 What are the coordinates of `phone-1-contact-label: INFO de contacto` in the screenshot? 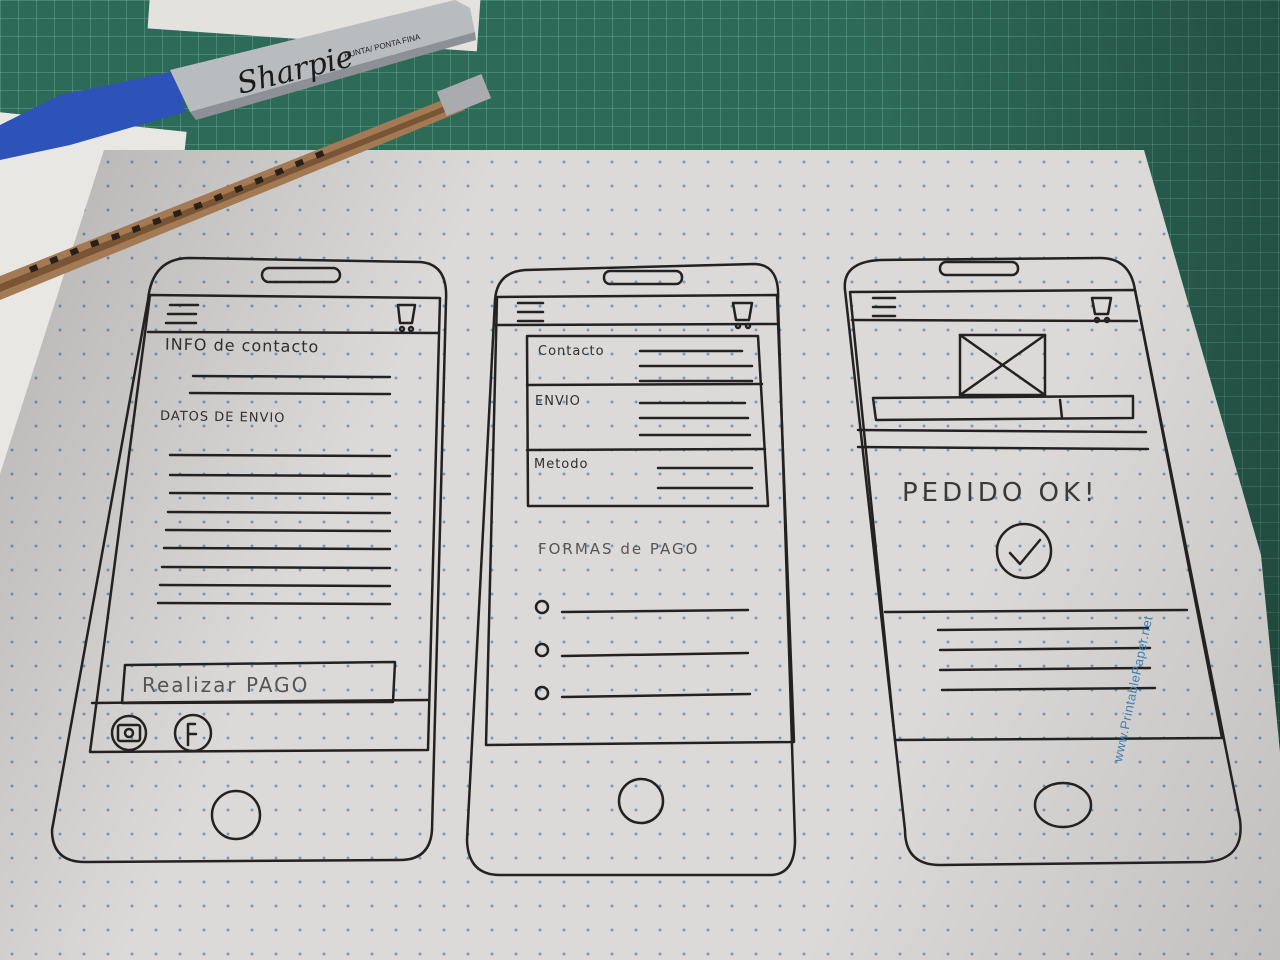 It's located at (242, 345).